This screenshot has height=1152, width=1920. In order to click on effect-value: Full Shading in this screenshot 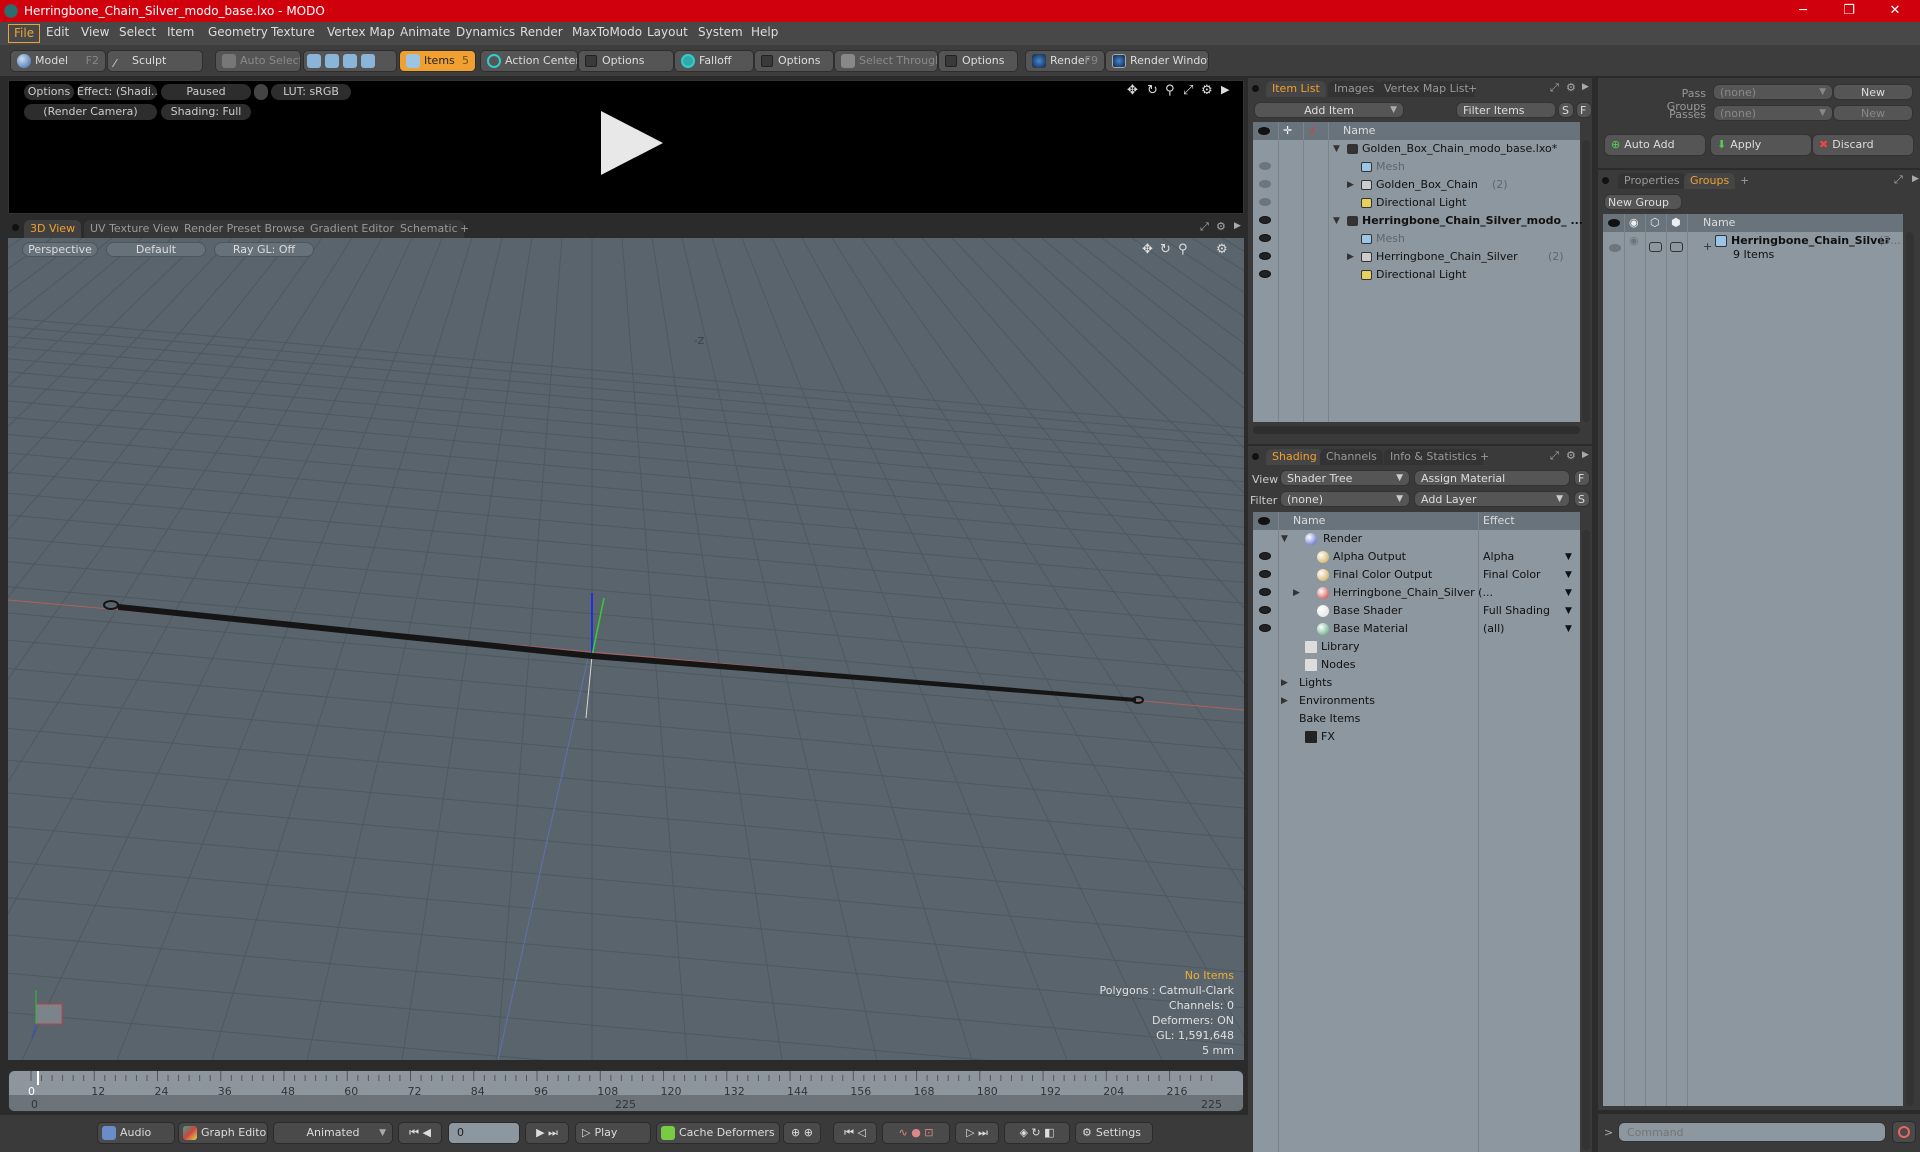, I will do `click(1516, 611)`.